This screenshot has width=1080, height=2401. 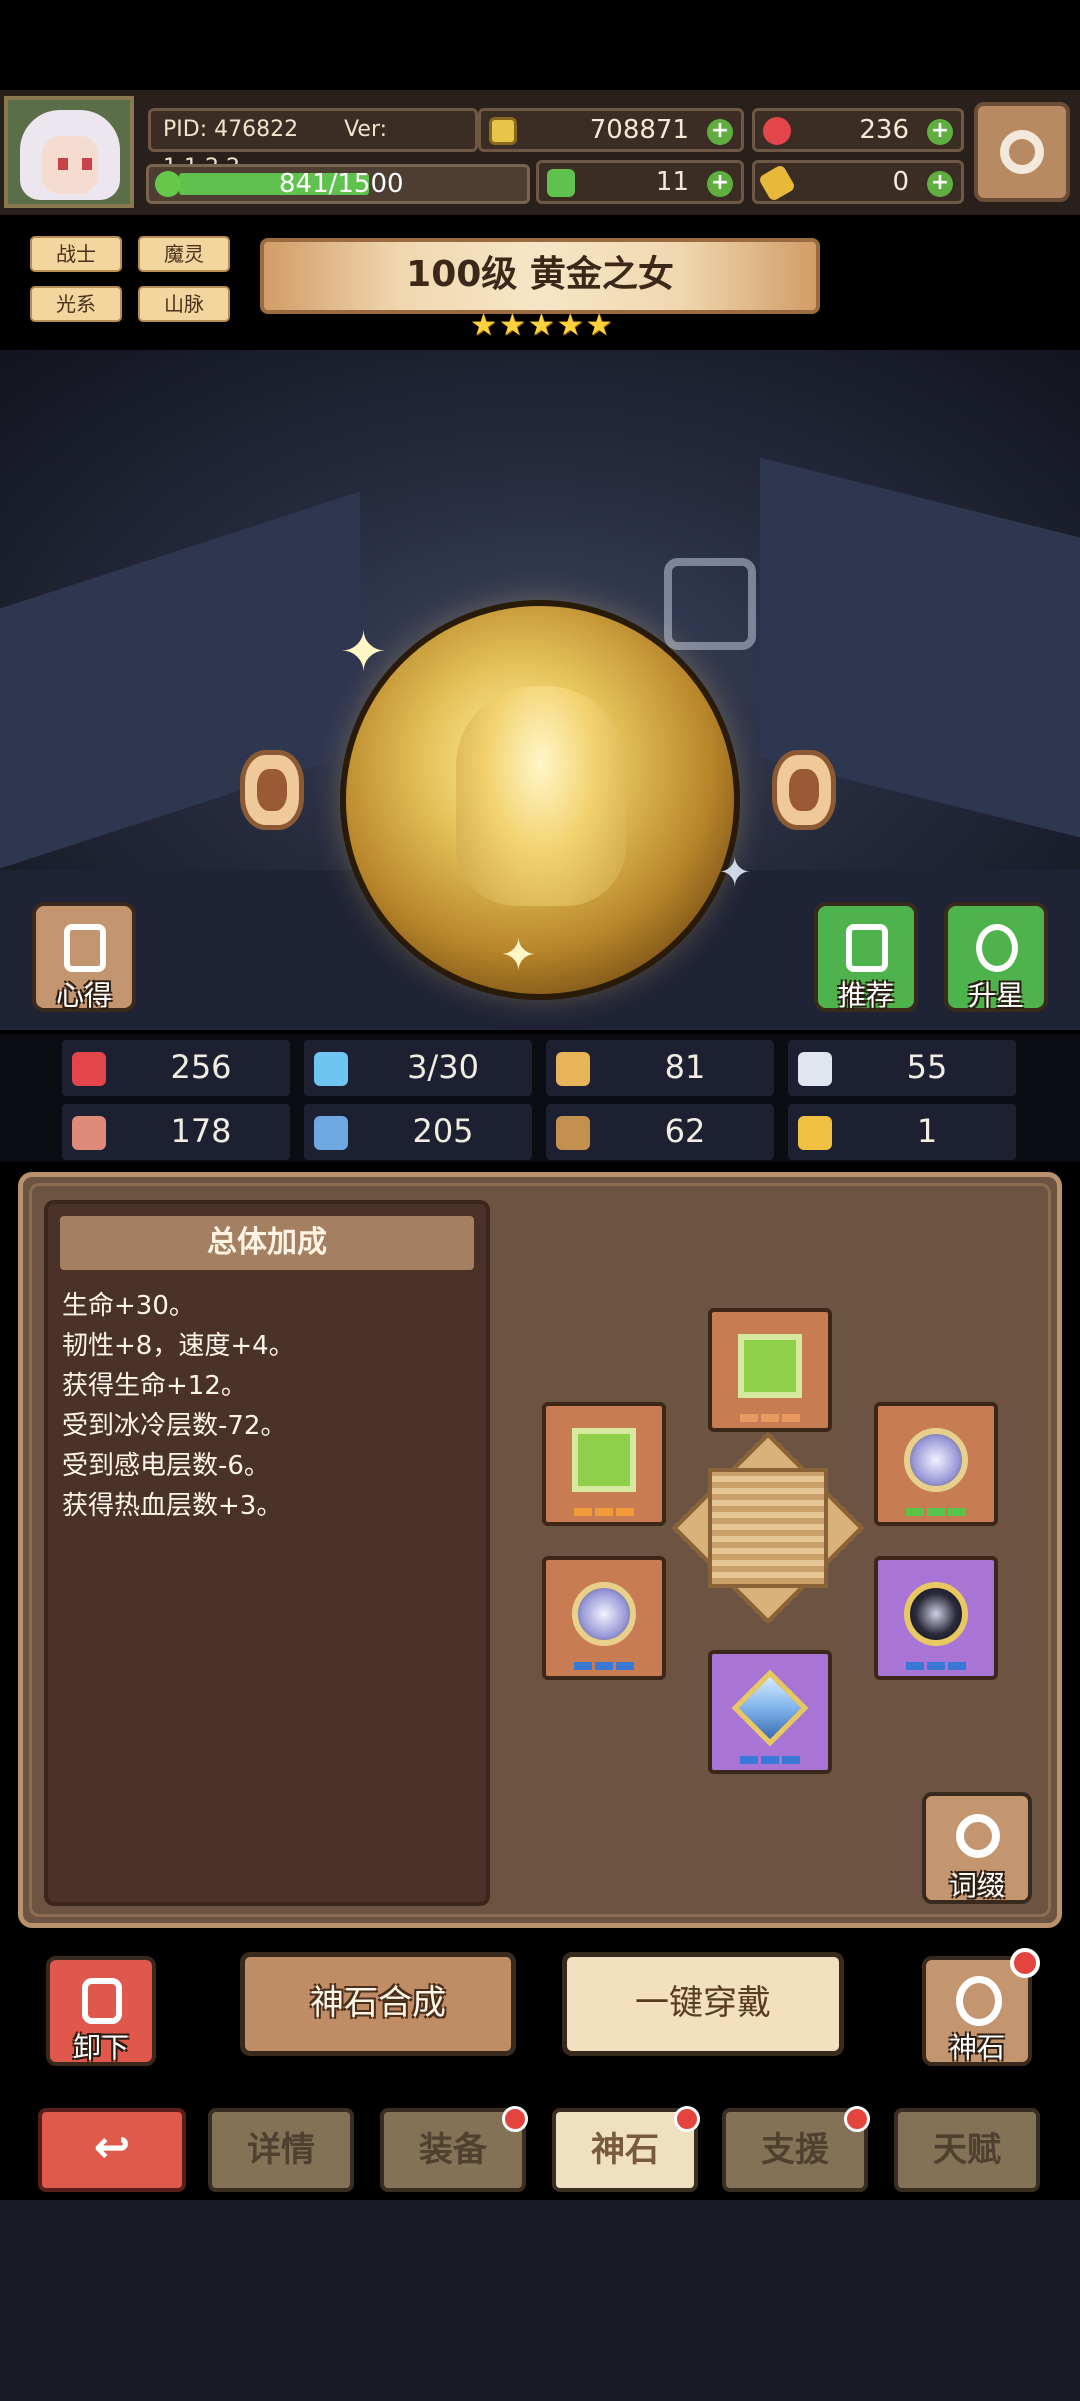 I want to click on stat-mana: 3/30, so click(x=418, y=1068).